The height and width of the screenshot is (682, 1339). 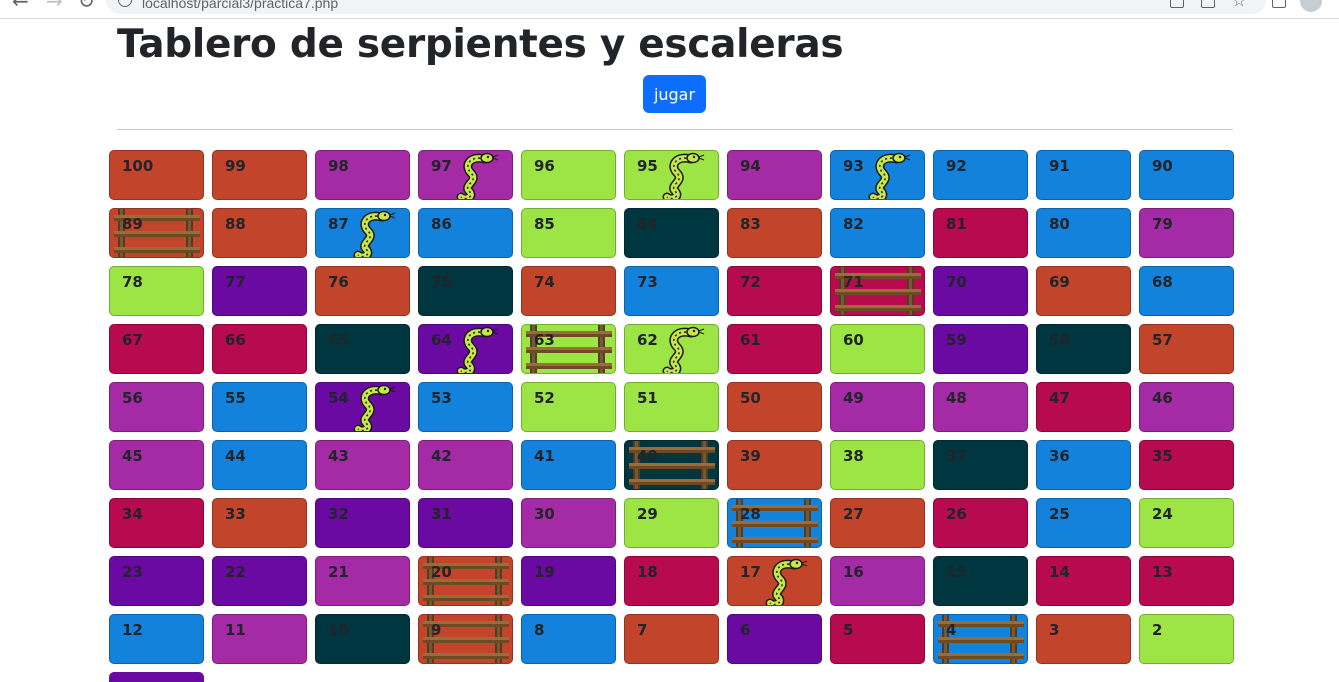 I want to click on board-cell-71: 71, so click(x=877, y=291).